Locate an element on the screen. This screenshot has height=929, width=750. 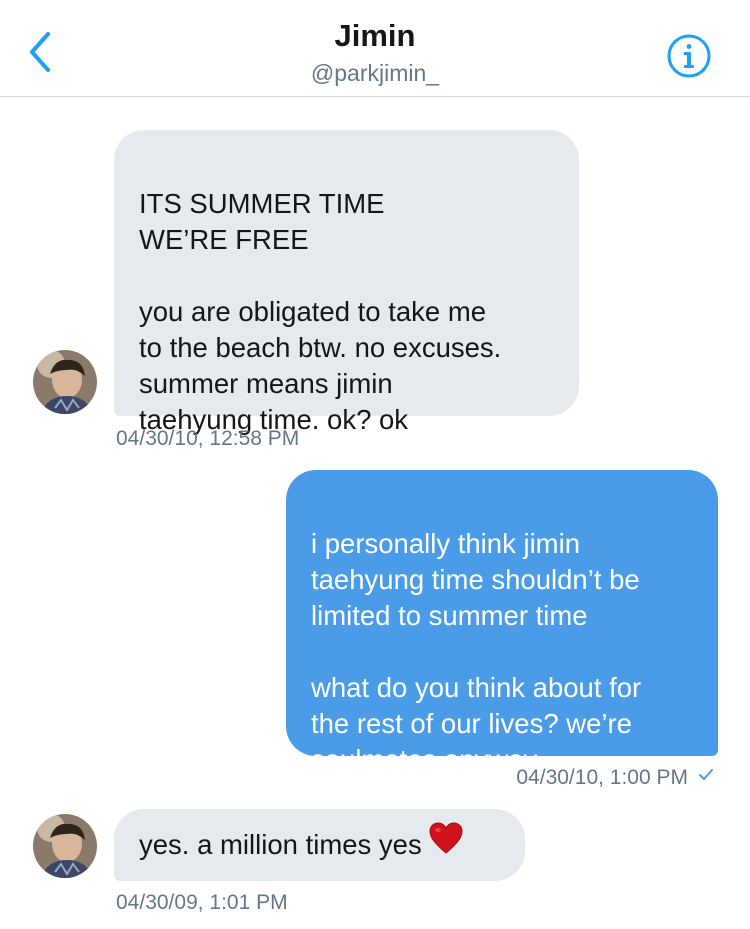
message-timestamp: 04/30/10, 12:58 PM is located at coordinates (208, 438).